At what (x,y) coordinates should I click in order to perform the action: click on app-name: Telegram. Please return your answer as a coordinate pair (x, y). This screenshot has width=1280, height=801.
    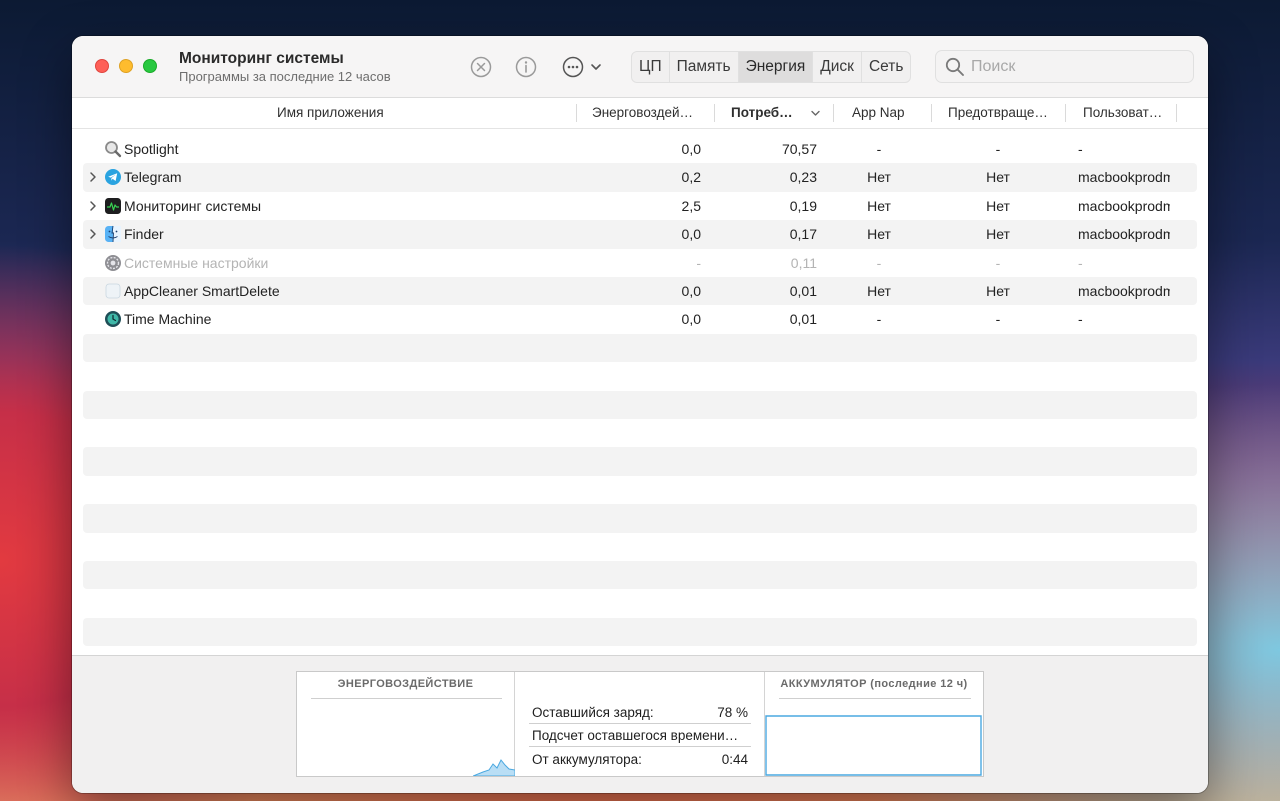
    Looking at the image, I should click on (153, 177).